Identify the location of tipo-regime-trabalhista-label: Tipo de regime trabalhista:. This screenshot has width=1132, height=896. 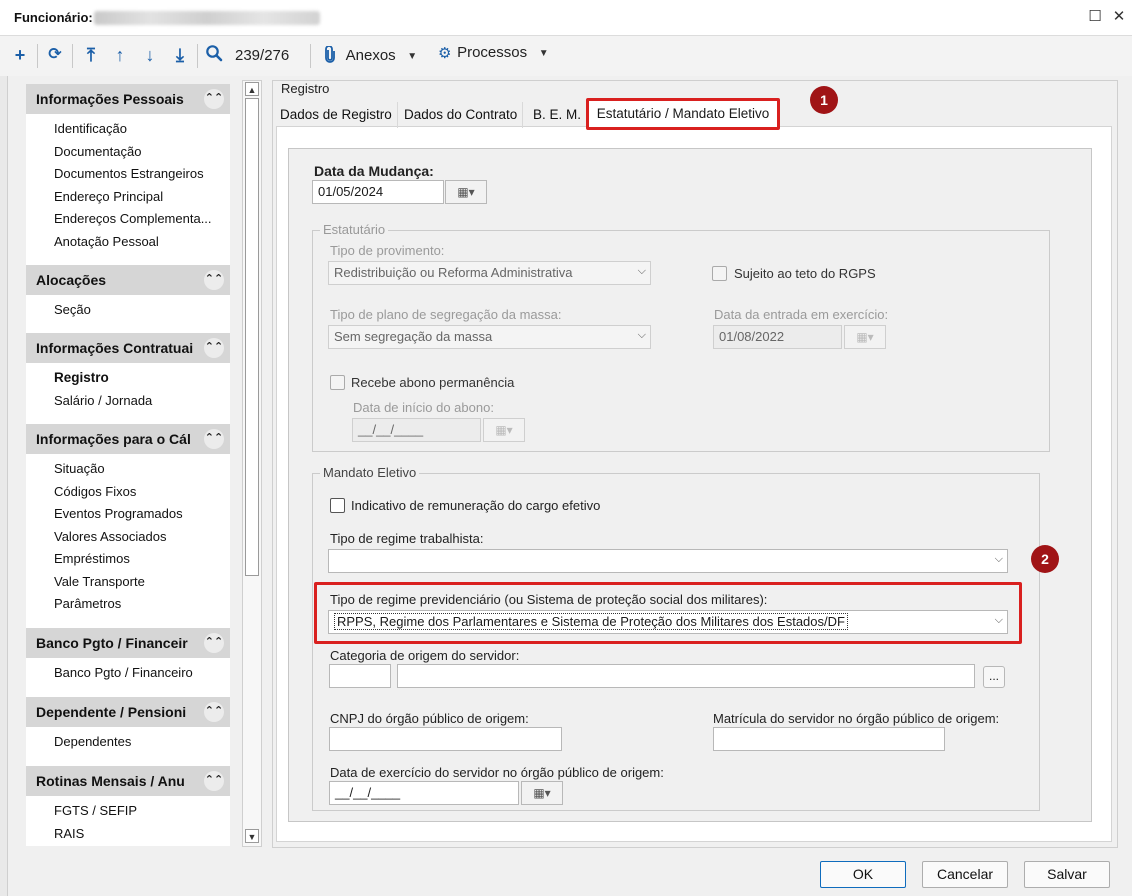
(407, 538).